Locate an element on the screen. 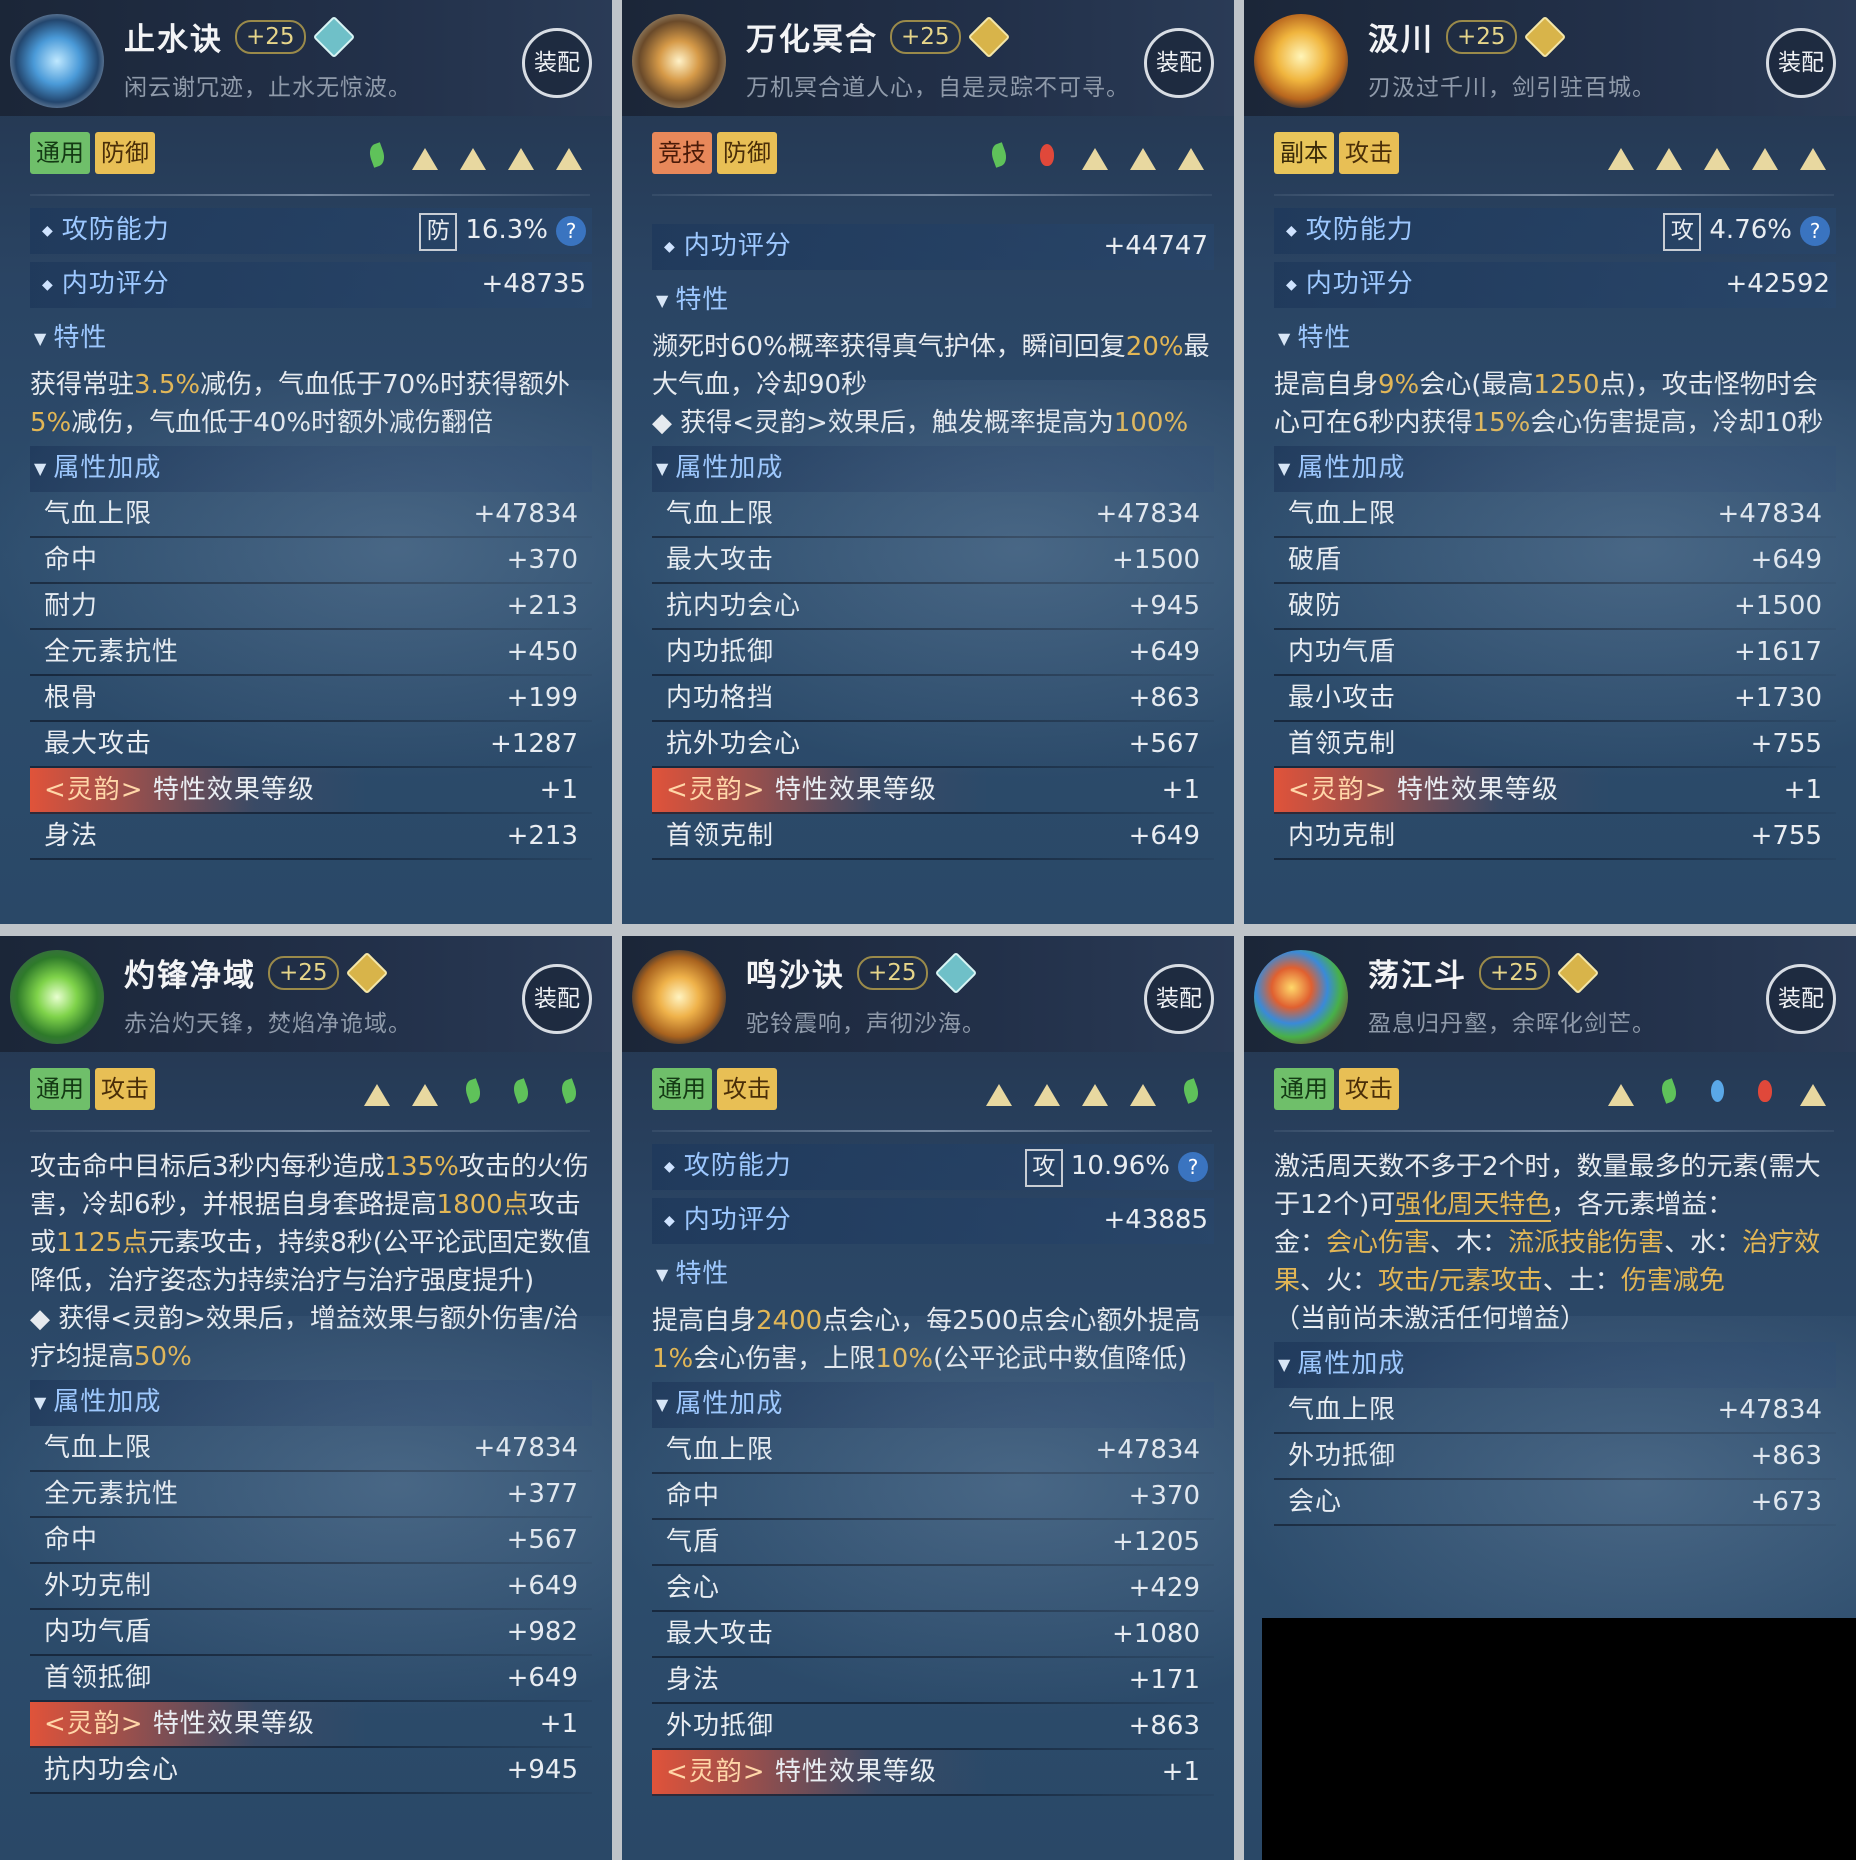 Image resolution: width=1856 pixels, height=1860 pixels. attribute-row: 首领克制 +649 is located at coordinates (933, 837).